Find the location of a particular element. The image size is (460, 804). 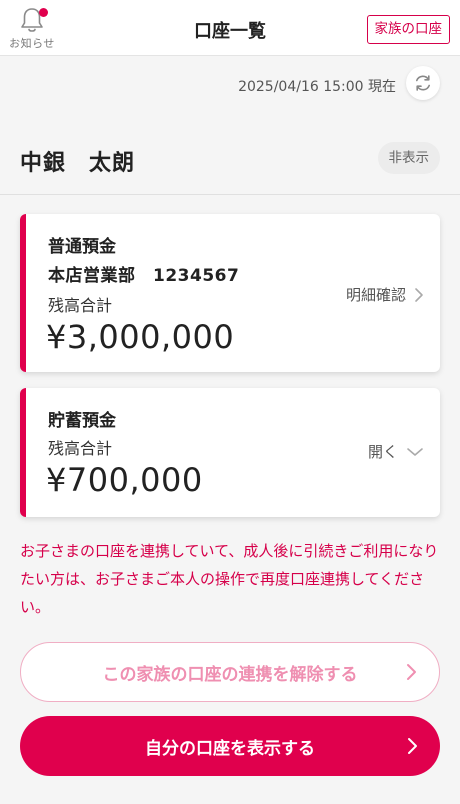

unlink-label: この家族の口座の連携を解除する is located at coordinates (230, 674).